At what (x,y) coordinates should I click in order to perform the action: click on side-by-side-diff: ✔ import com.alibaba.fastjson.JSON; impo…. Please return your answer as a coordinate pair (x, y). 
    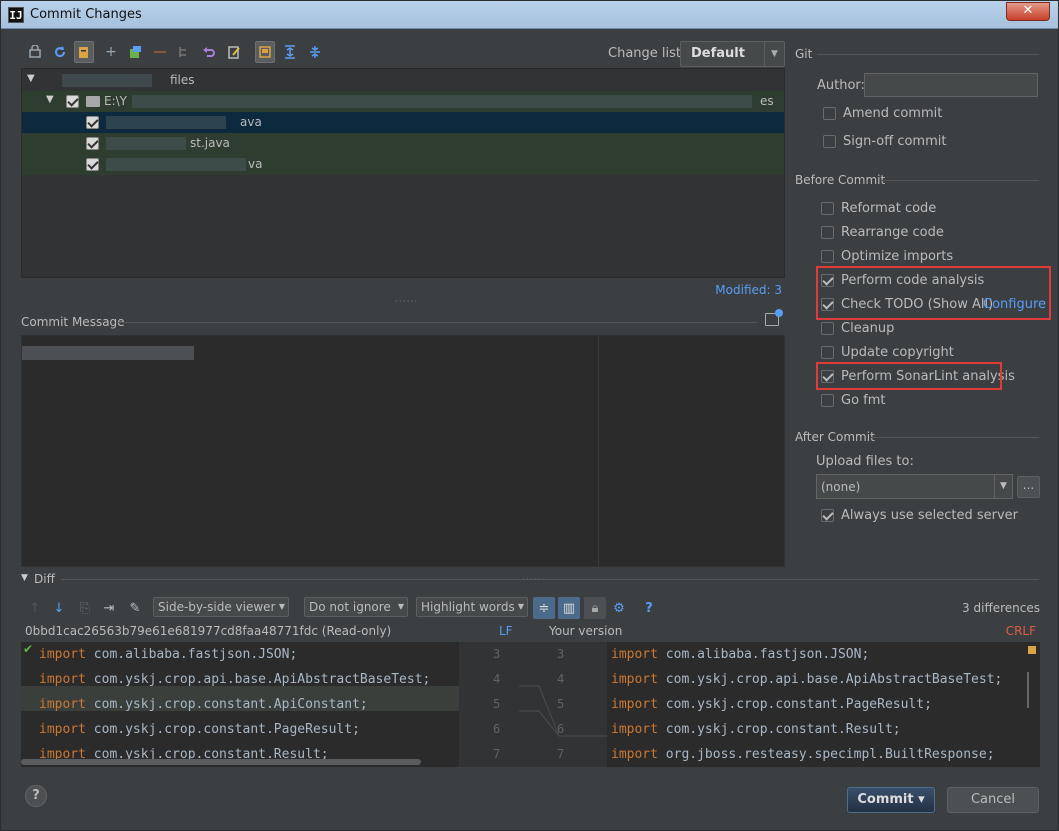
    Looking at the image, I should click on (530, 704).